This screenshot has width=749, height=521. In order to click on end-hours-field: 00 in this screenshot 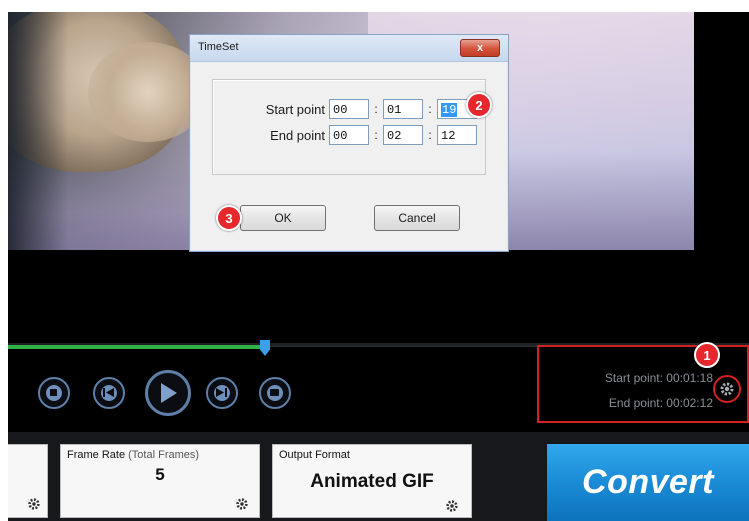, I will do `click(349, 135)`.